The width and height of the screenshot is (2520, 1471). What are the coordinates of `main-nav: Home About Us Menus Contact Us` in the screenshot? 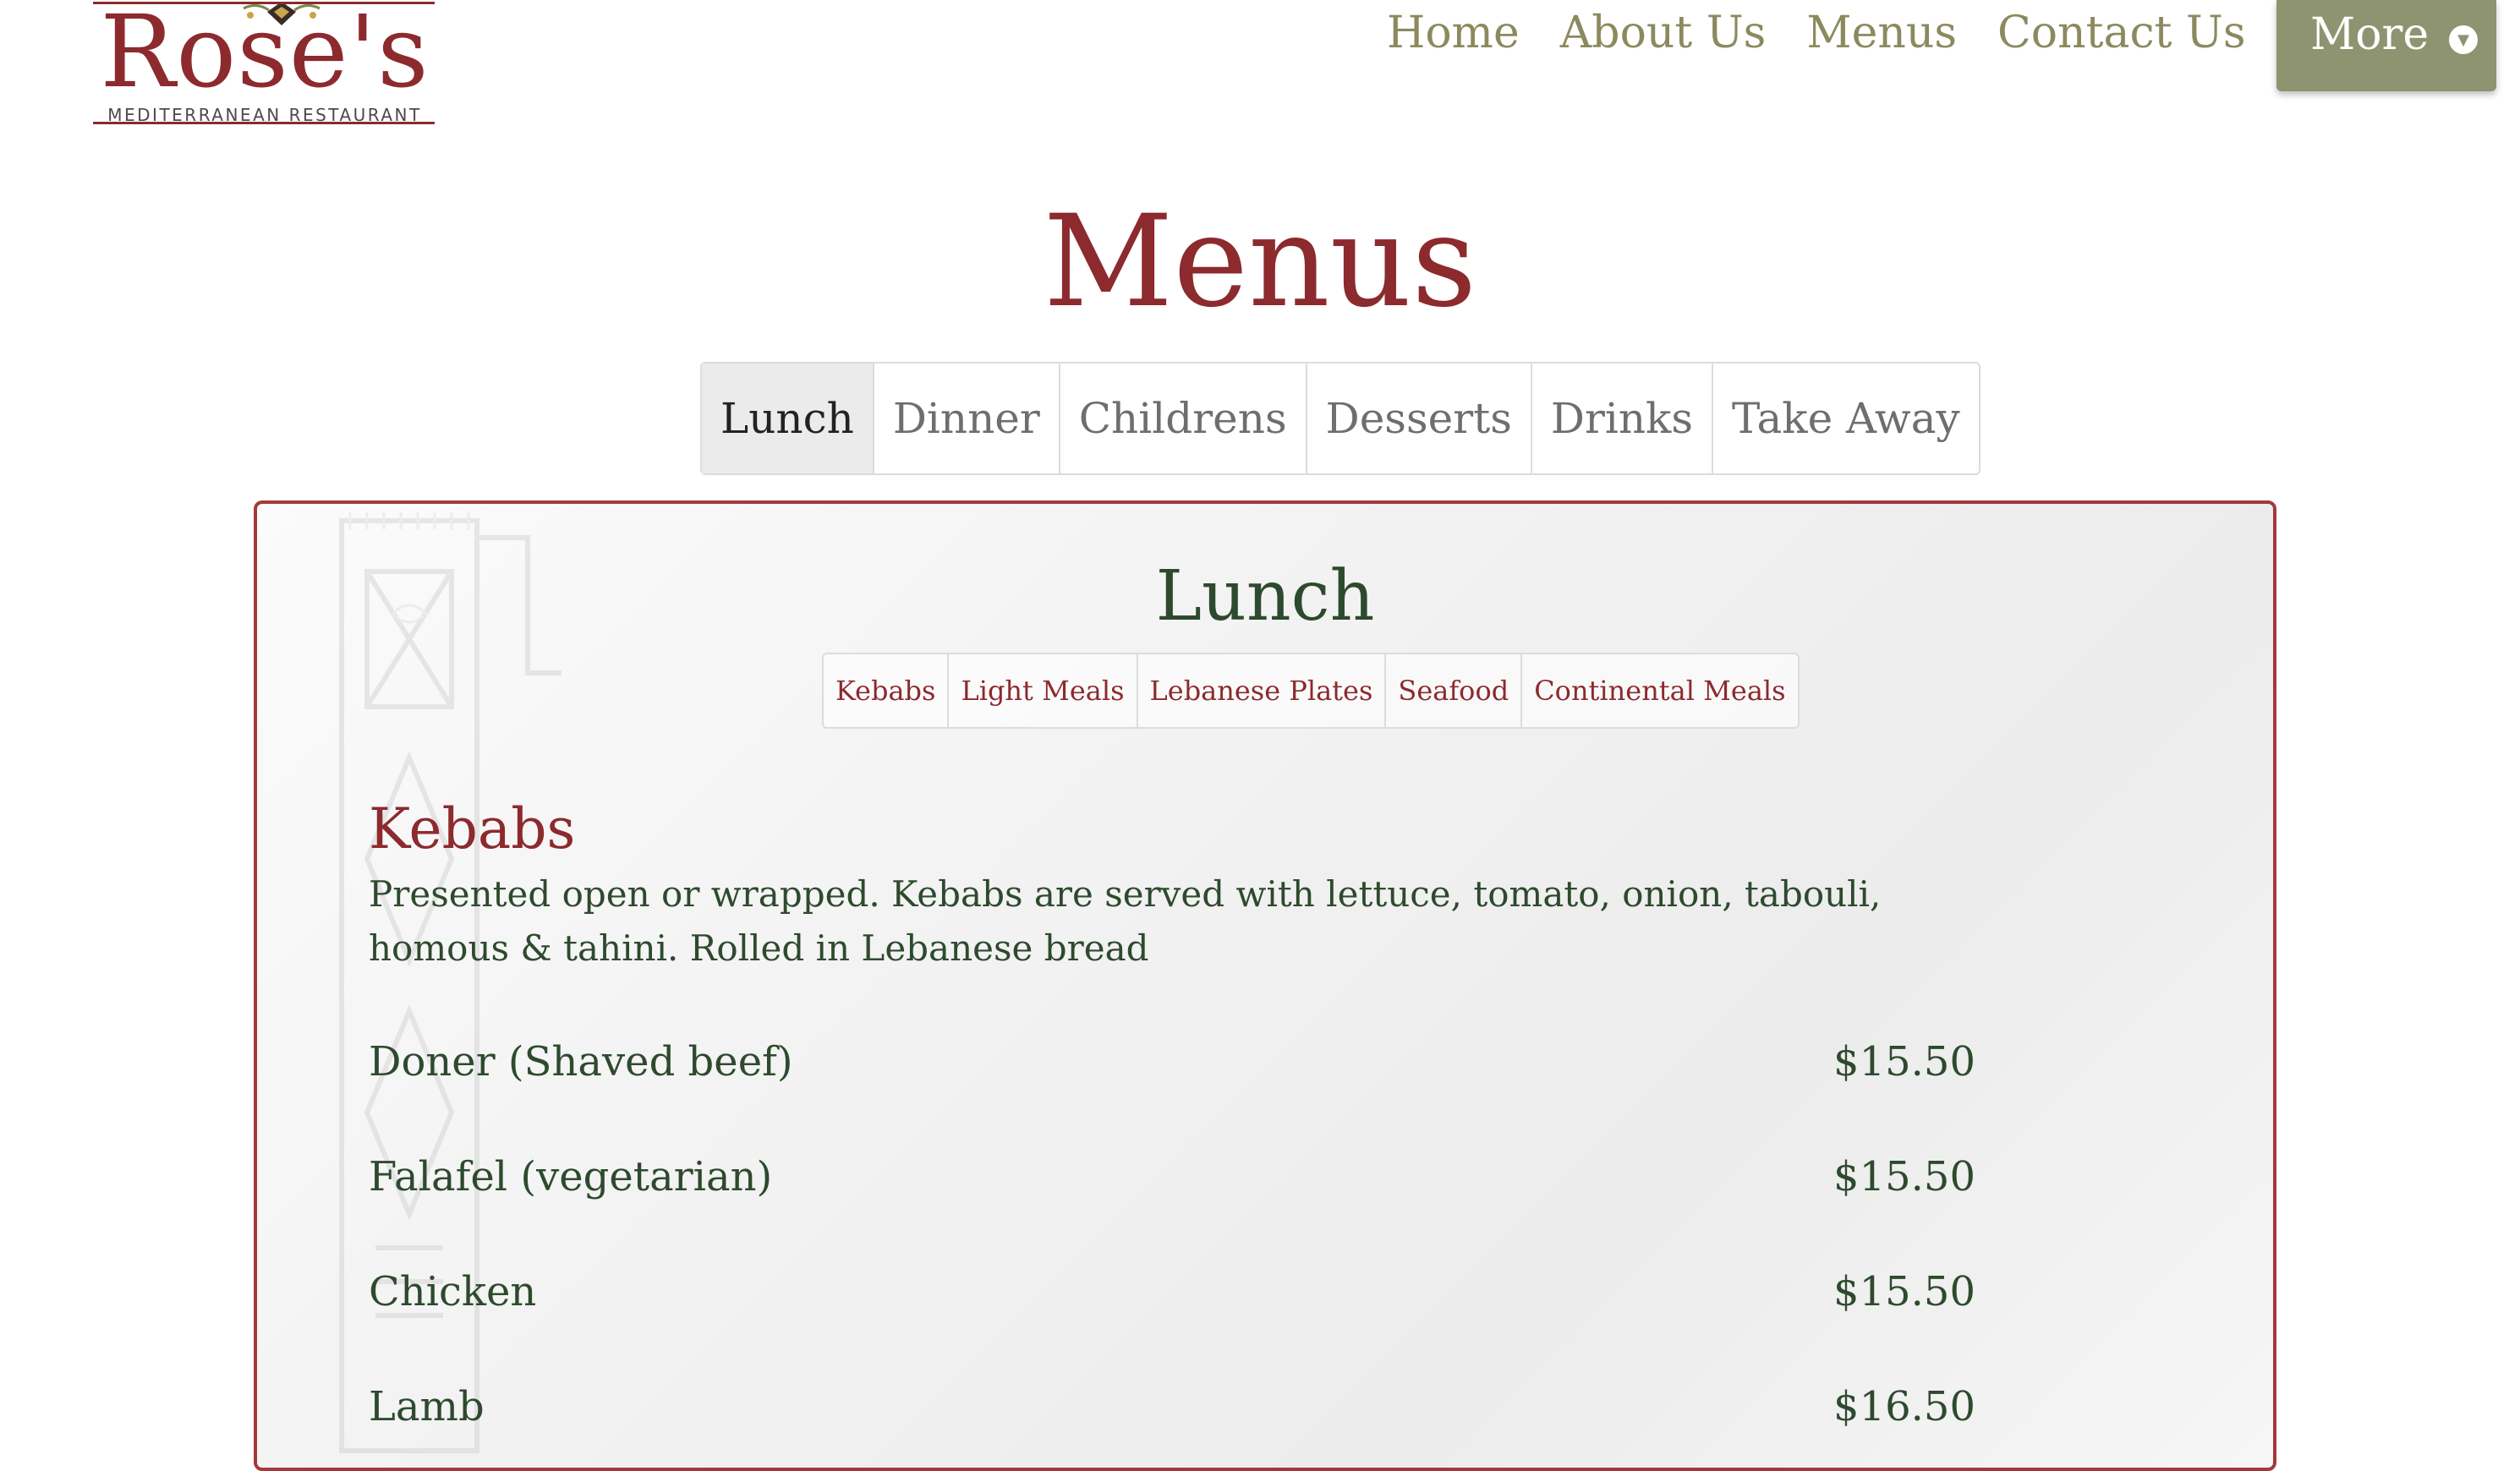 It's located at (1837, 46).